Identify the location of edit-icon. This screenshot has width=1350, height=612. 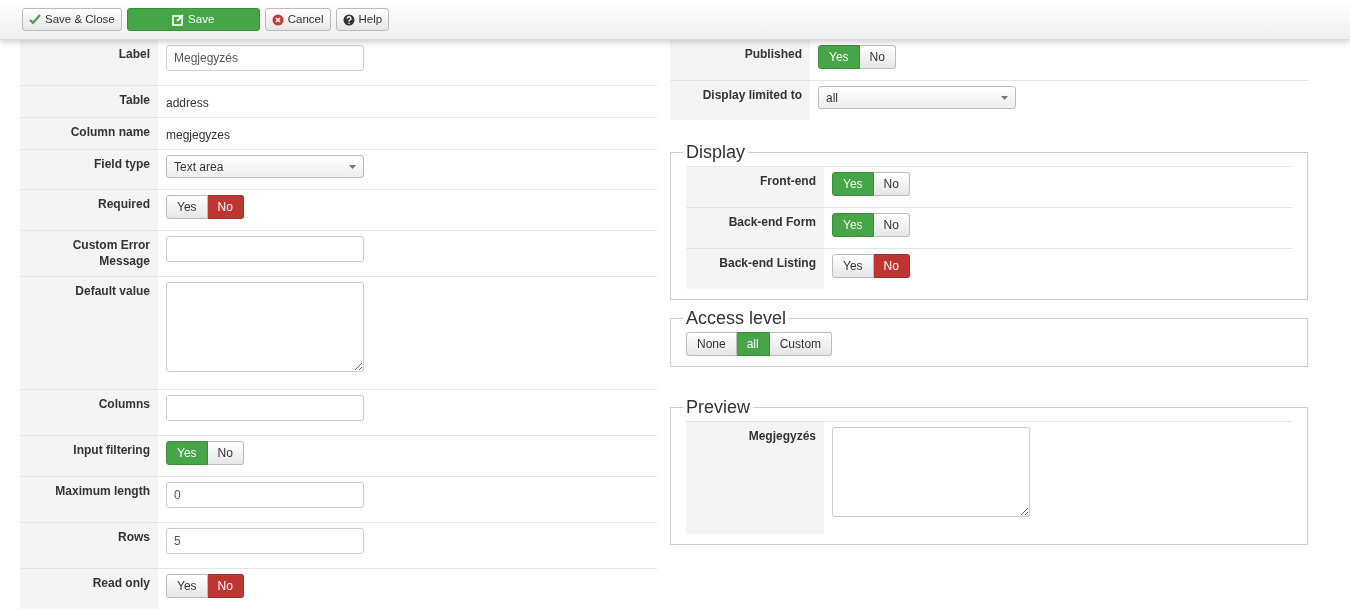
(178, 19).